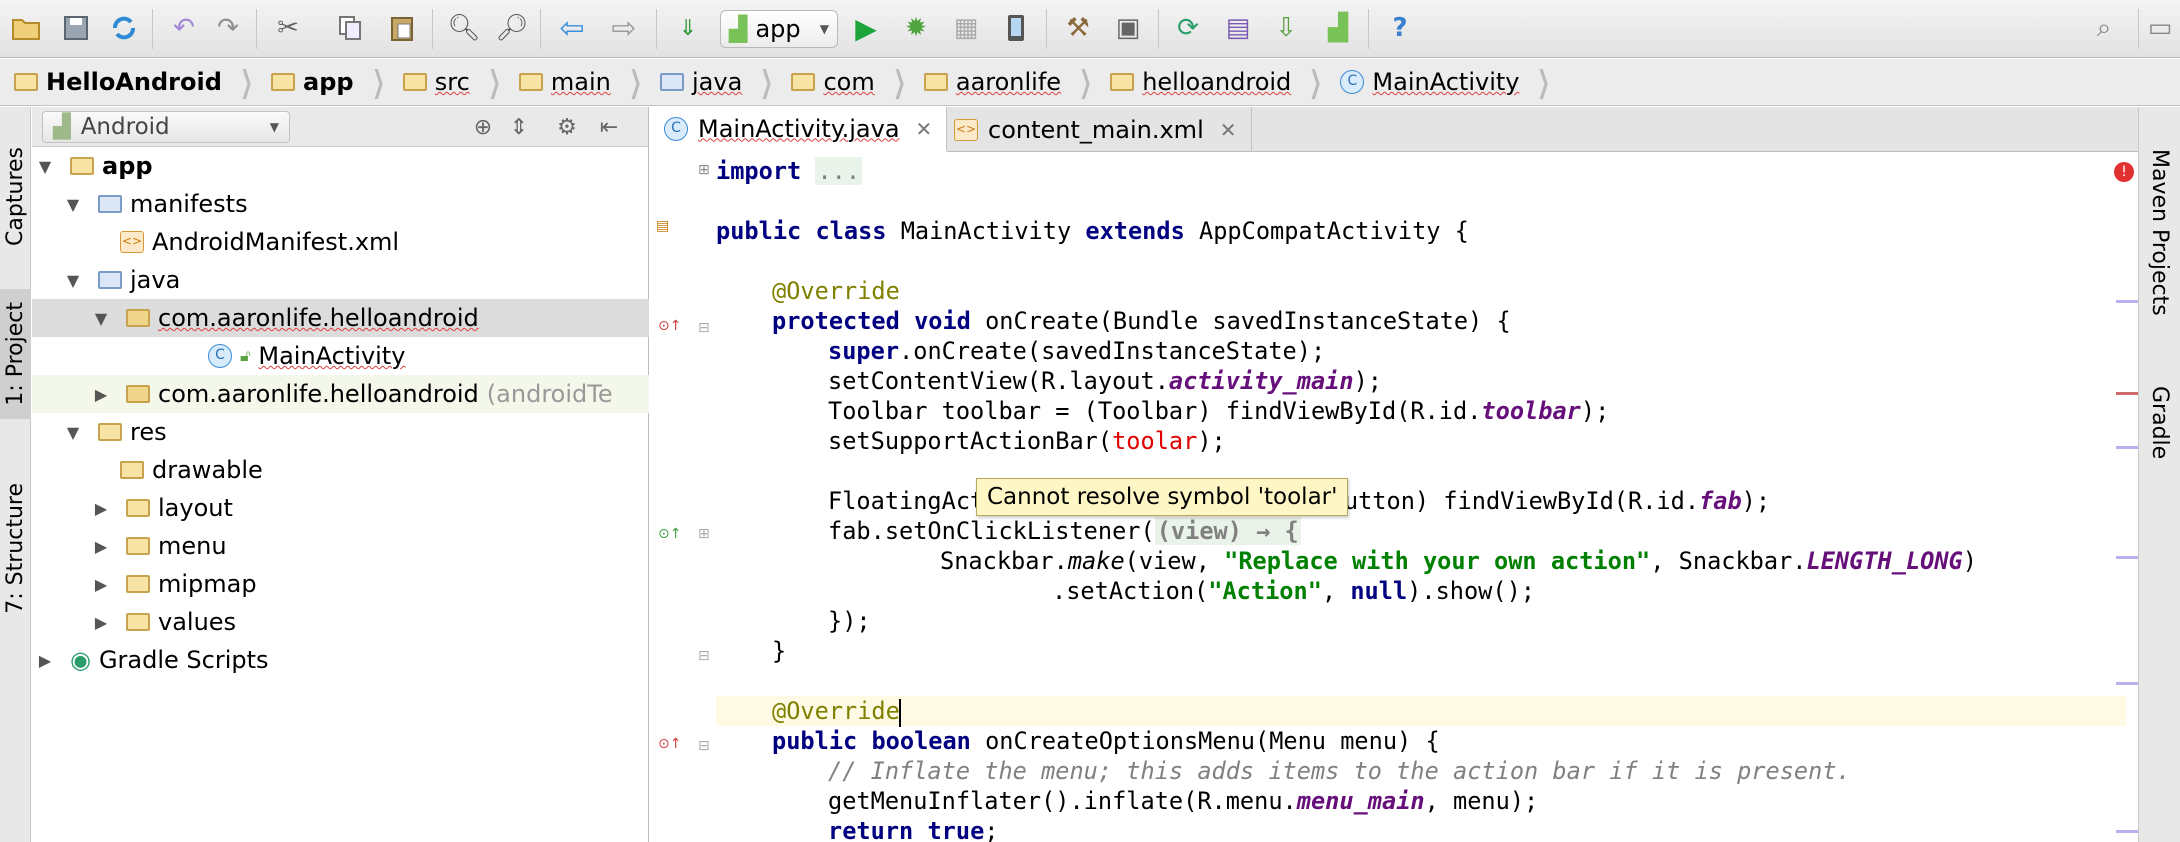  I want to click on breadcrumb-item-java: java ❯, so click(725, 82).